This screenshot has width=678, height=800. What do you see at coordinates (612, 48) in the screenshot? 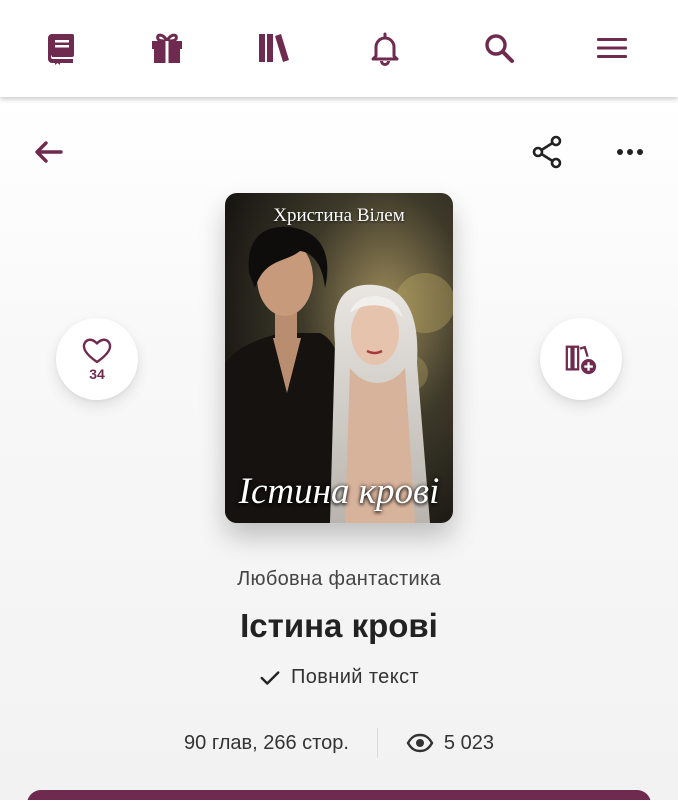
I see `menu-icon` at bounding box center [612, 48].